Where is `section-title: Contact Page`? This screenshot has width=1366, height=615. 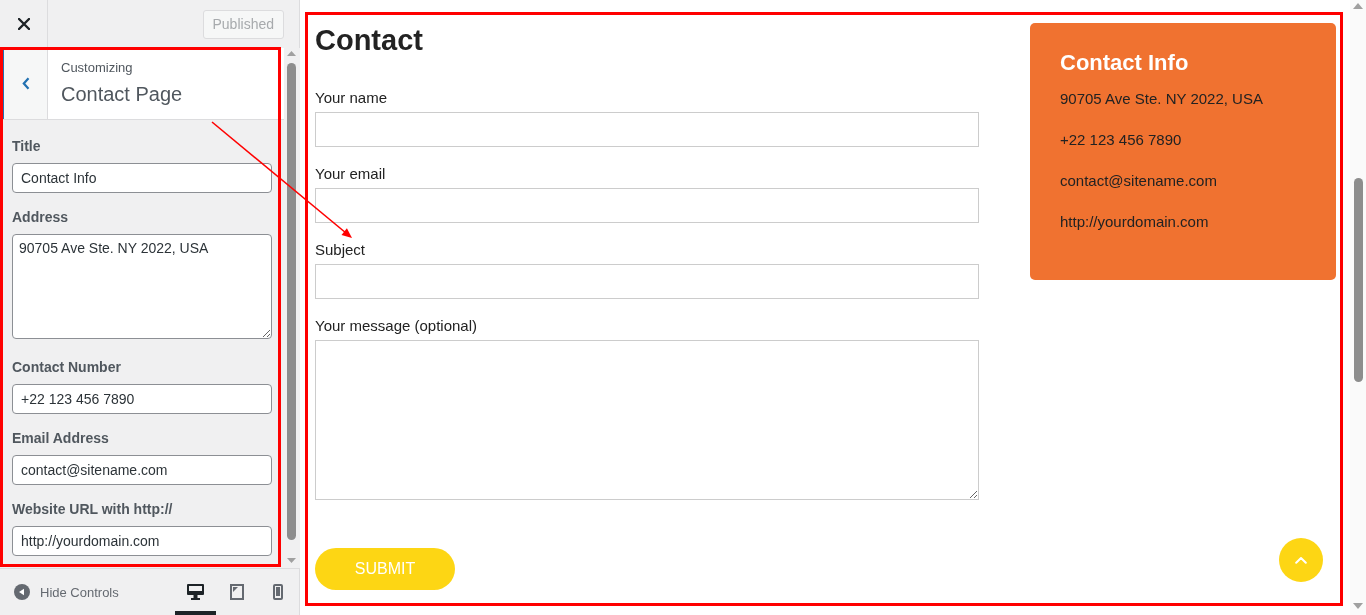 section-title: Contact Page is located at coordinates (122, 94).